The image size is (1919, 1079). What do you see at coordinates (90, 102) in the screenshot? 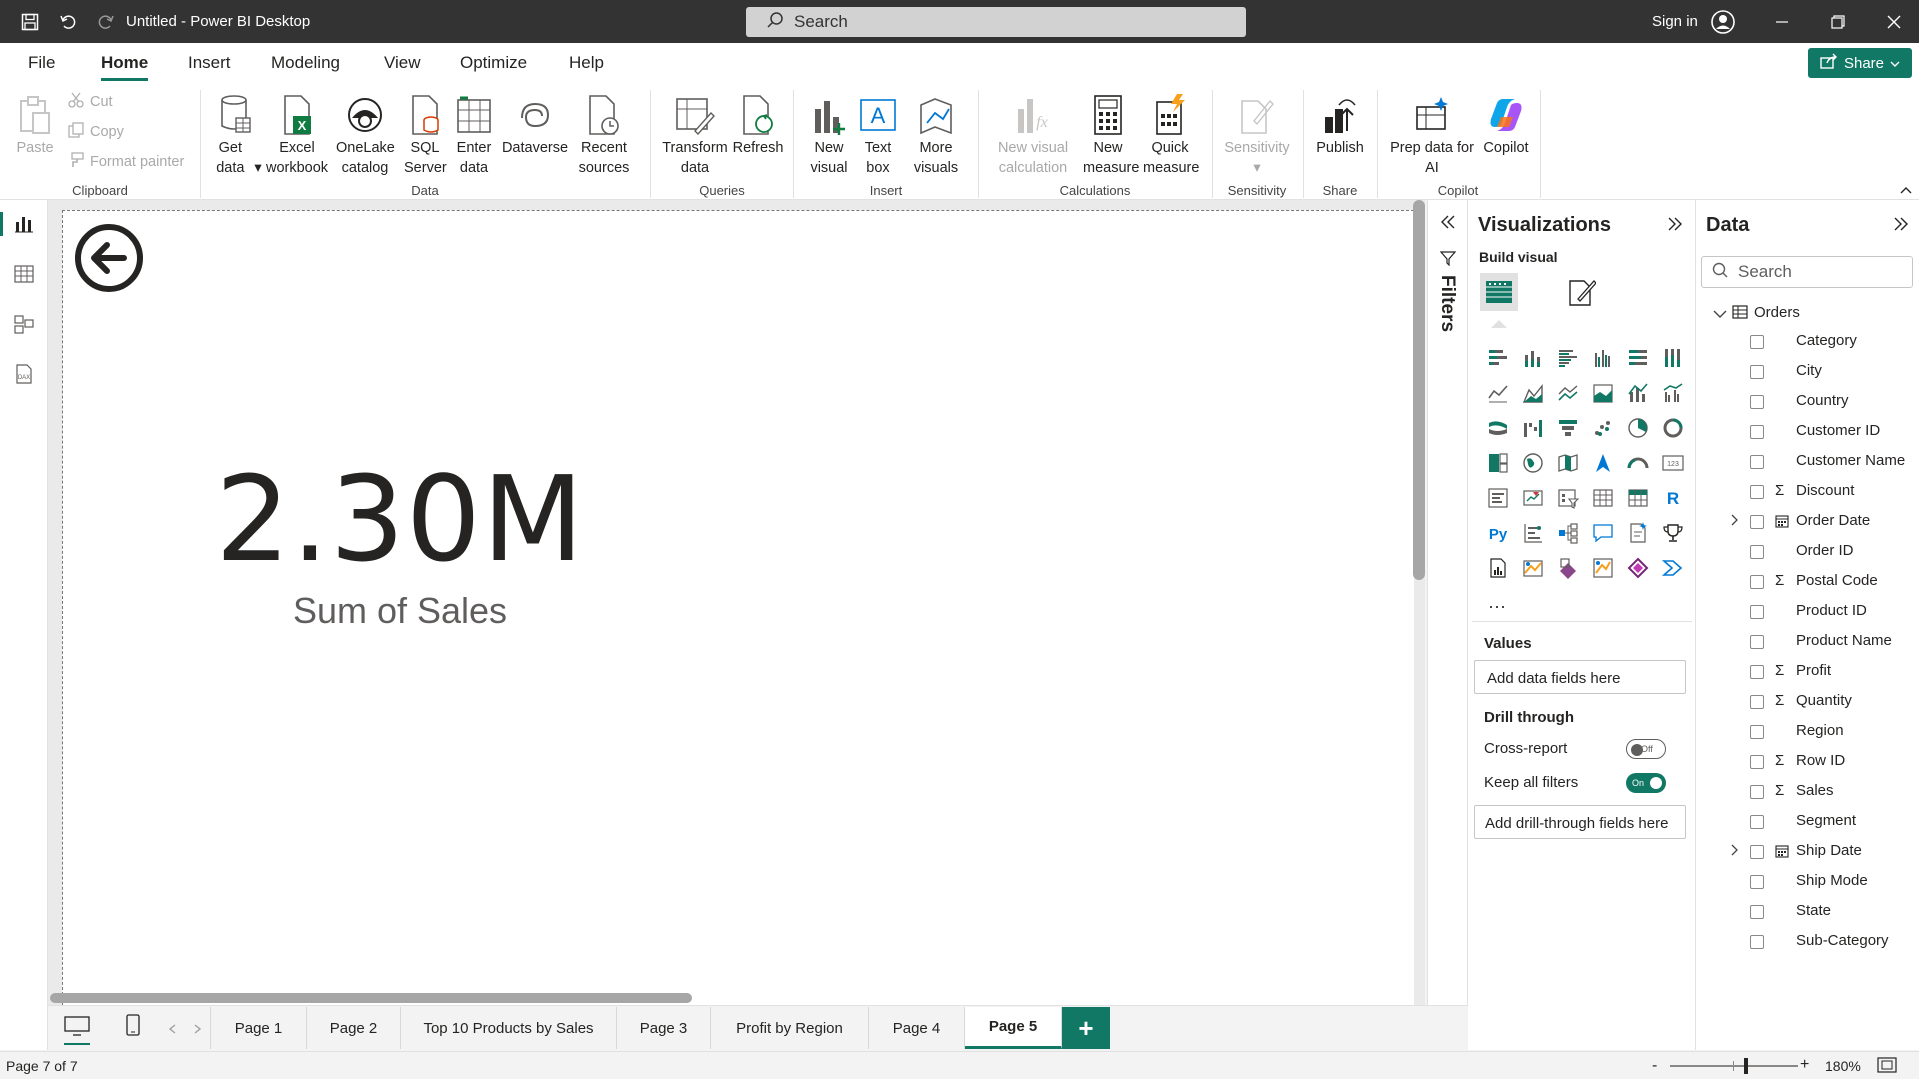
I see `cut-button: Cut` at bounding box center [90, 102].